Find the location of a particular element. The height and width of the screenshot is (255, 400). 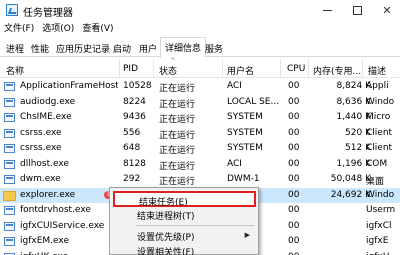

tab-users: 用户 is located at coordinates (148, 48).